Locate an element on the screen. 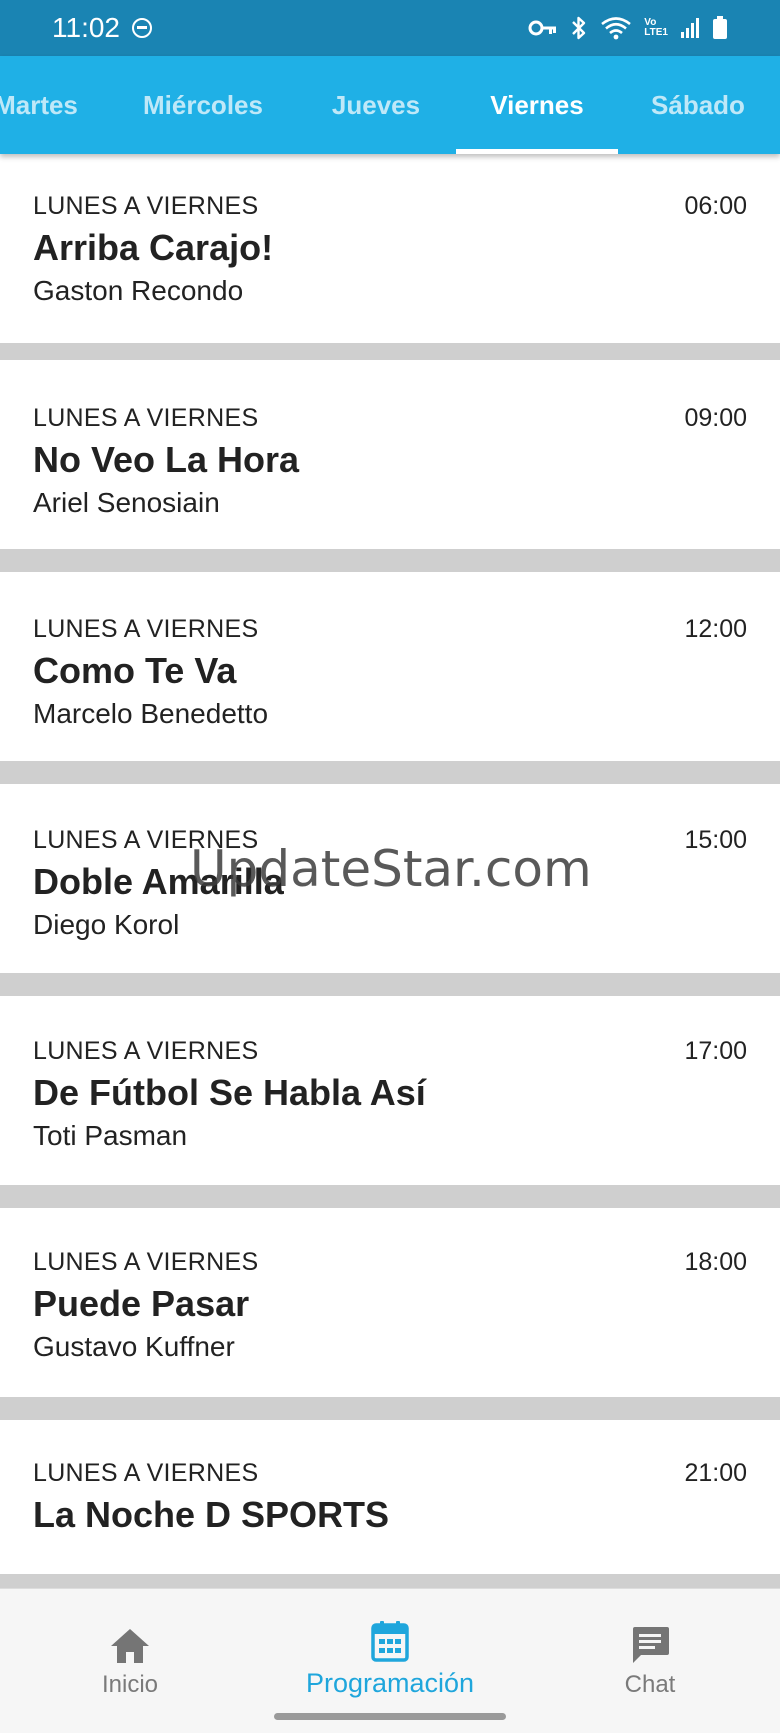  volte-icon: Vo LTE1 is located at coordinates (656, 28).